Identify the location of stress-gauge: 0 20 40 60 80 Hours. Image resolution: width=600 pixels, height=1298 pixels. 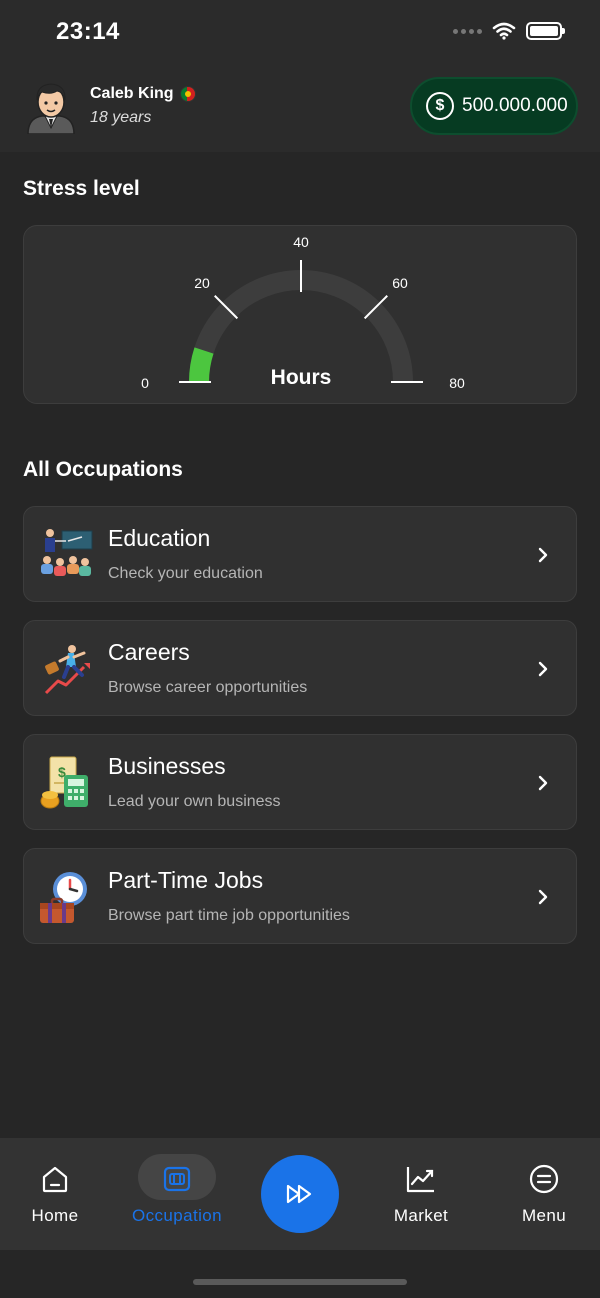
(303, 312).